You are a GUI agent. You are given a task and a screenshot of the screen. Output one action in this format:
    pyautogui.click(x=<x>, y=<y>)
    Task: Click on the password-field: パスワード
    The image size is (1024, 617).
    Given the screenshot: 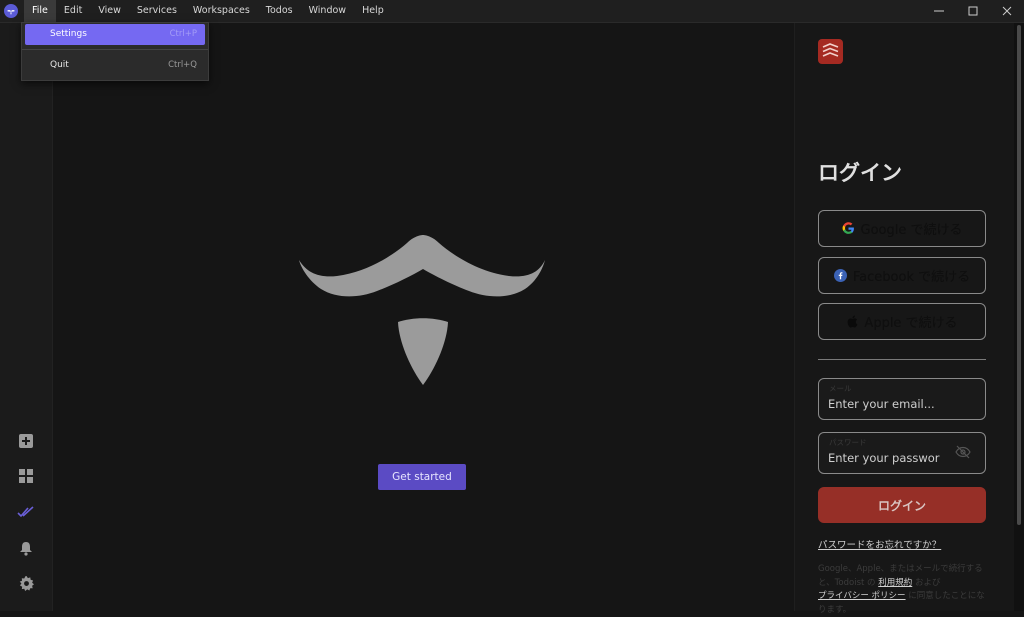 What is the action you would take?
    pyautogui.click(x=902, y=453)
    